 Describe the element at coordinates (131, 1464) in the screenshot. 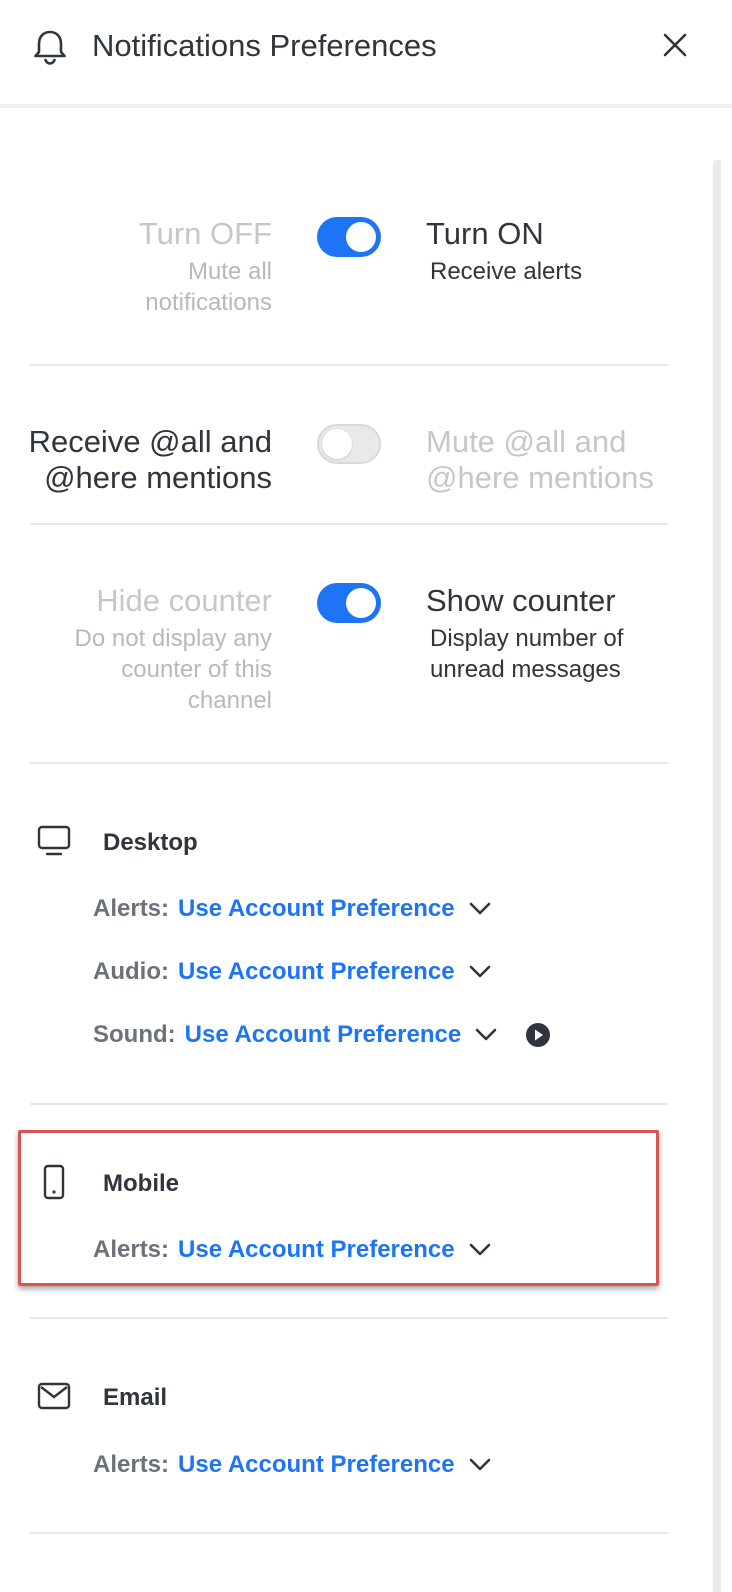

I see `email-alerts-key: Alerts:` at that location.